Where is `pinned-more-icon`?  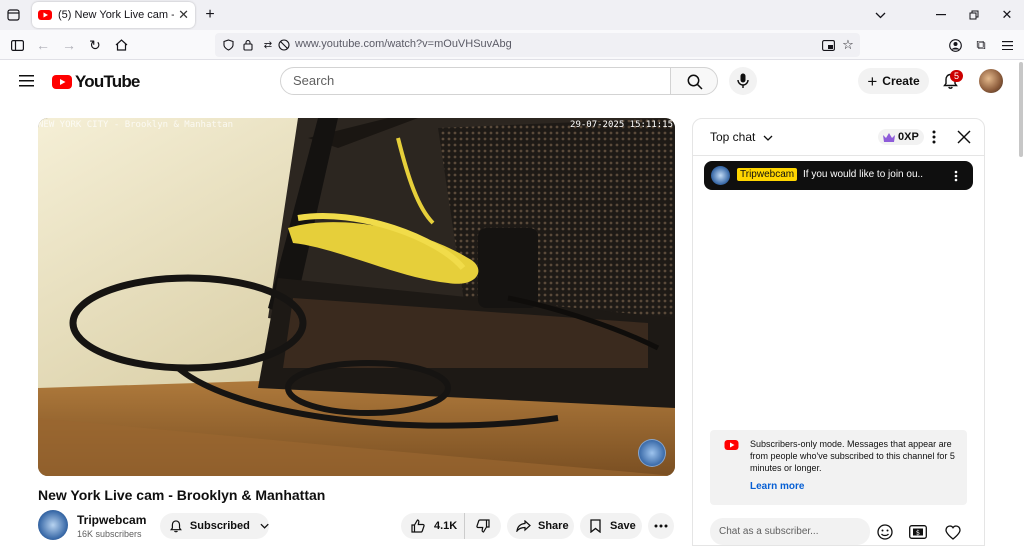 pinned-more-icon is located at coordinates (956, 175).